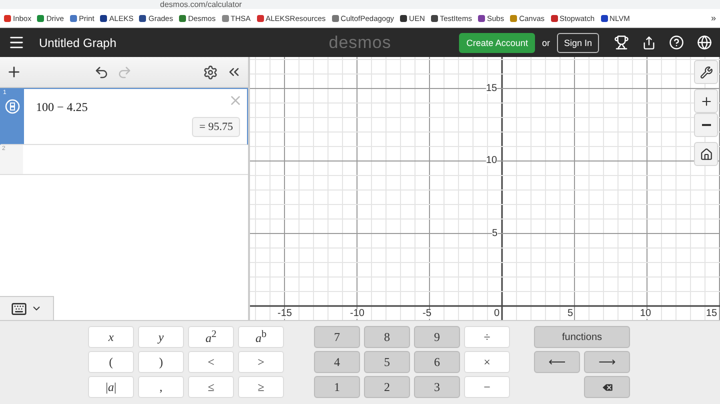  I want to click on y-axis-label: 15, so click(492, 89).